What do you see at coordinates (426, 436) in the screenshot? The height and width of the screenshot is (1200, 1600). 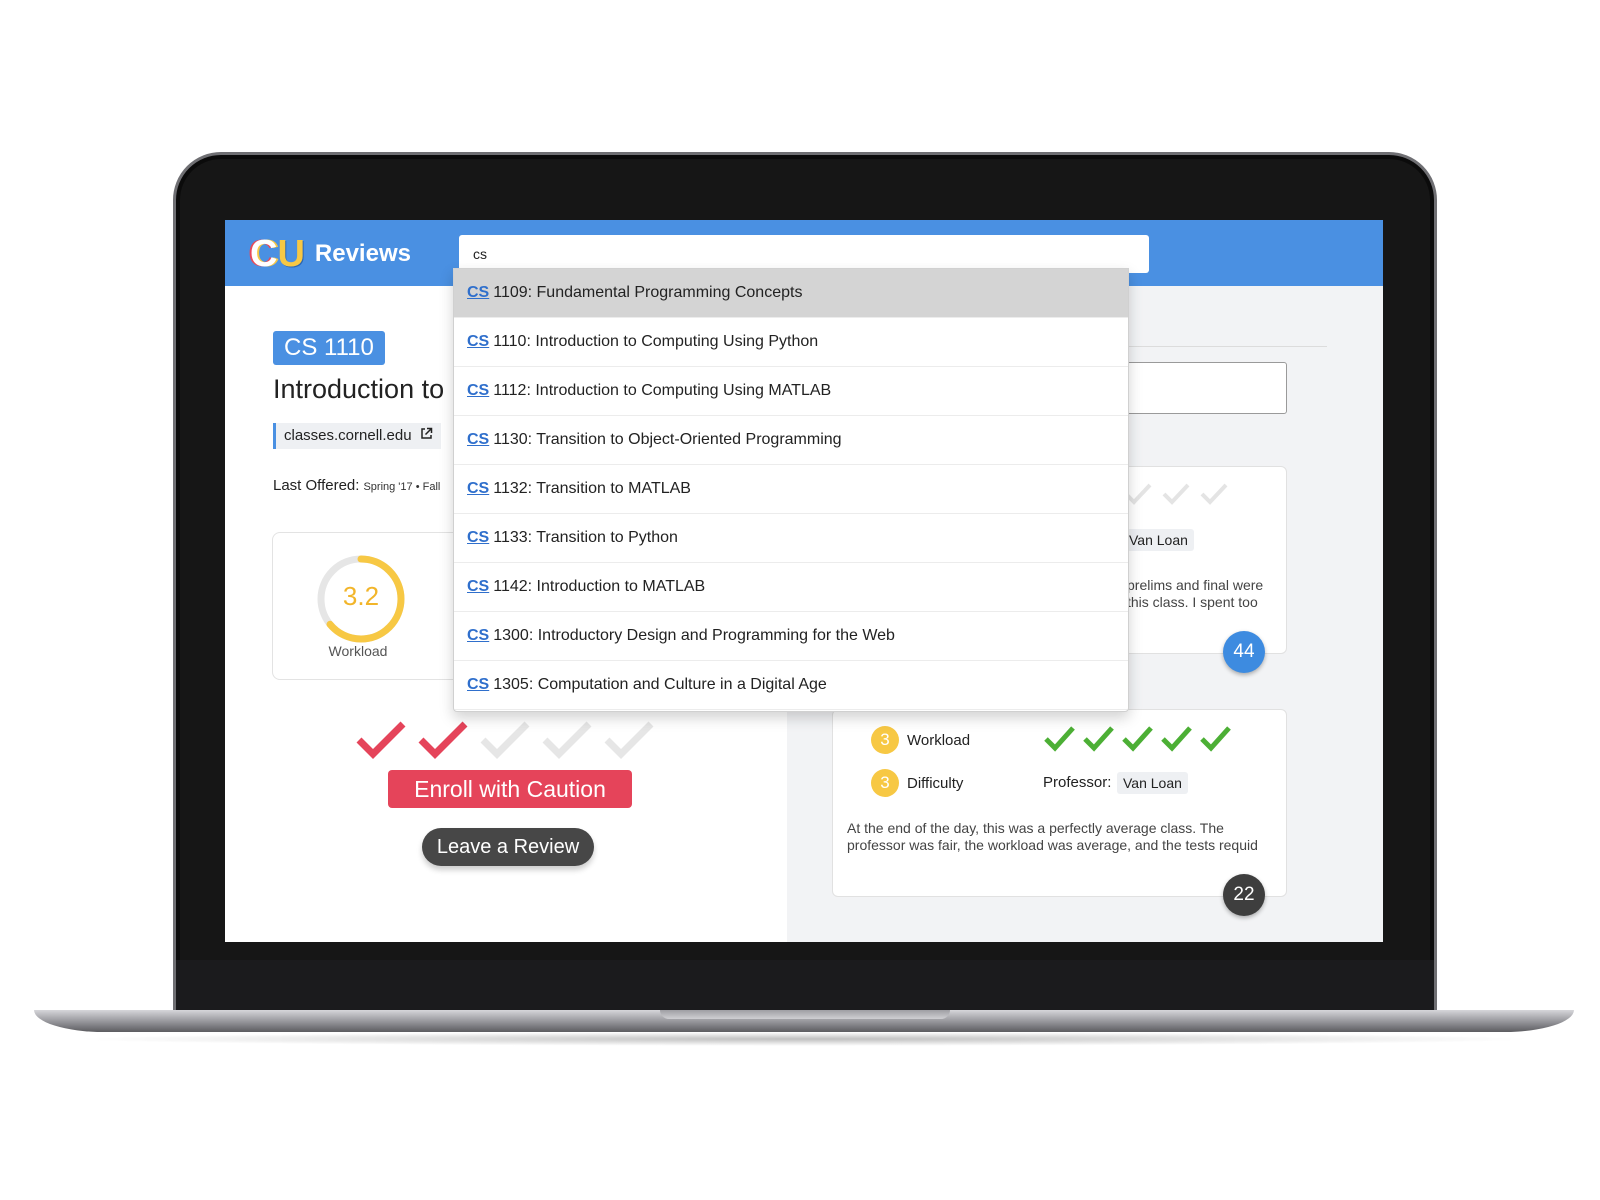 I see `external-link-icon` at bounding box center [426, 436].